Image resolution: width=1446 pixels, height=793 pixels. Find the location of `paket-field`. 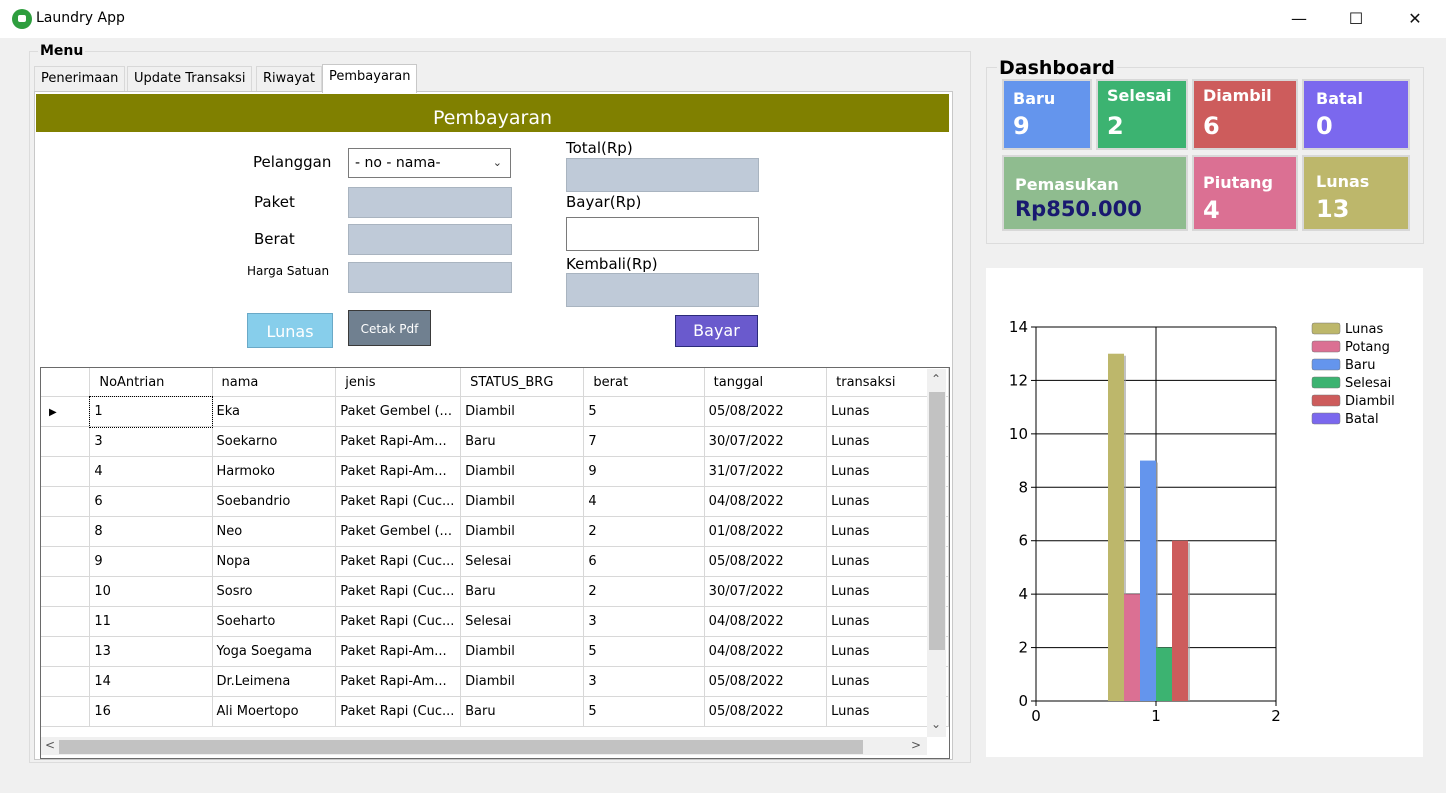

paket-field is located at coordinates (430, 202).